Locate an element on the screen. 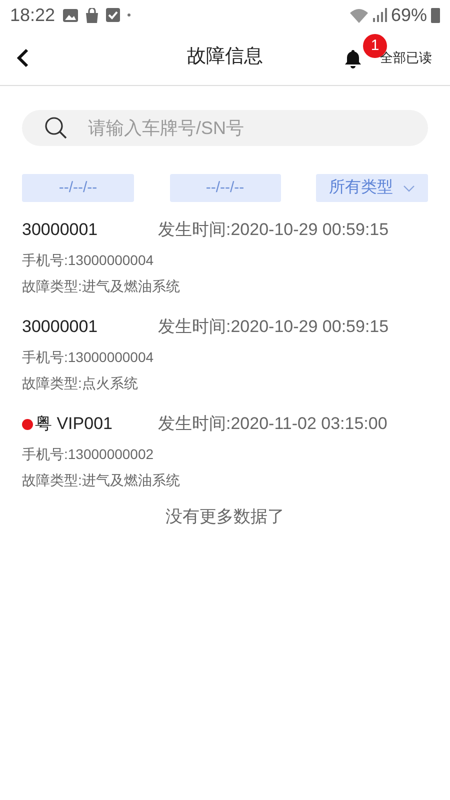 The height and width of the screenshot is (800, 450). bag-icon is located at coordinates (92, 15).